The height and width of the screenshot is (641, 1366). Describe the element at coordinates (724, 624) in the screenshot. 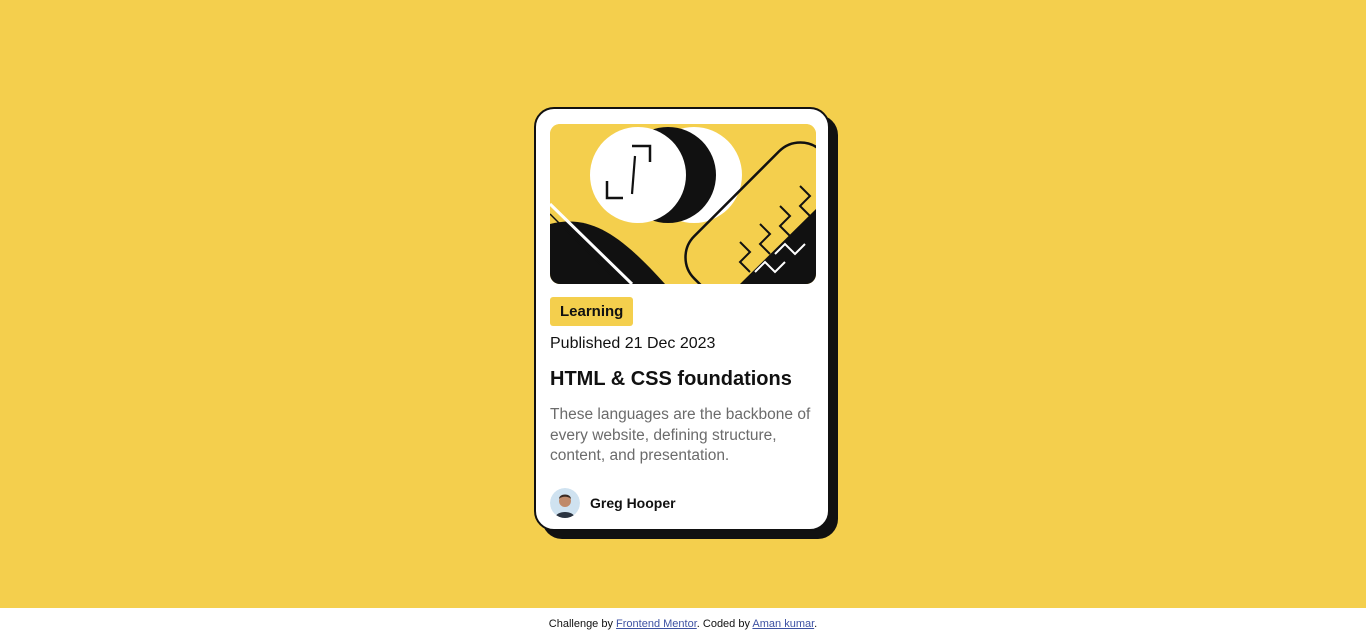

I see `footer-middle: . Coded by` at that location.